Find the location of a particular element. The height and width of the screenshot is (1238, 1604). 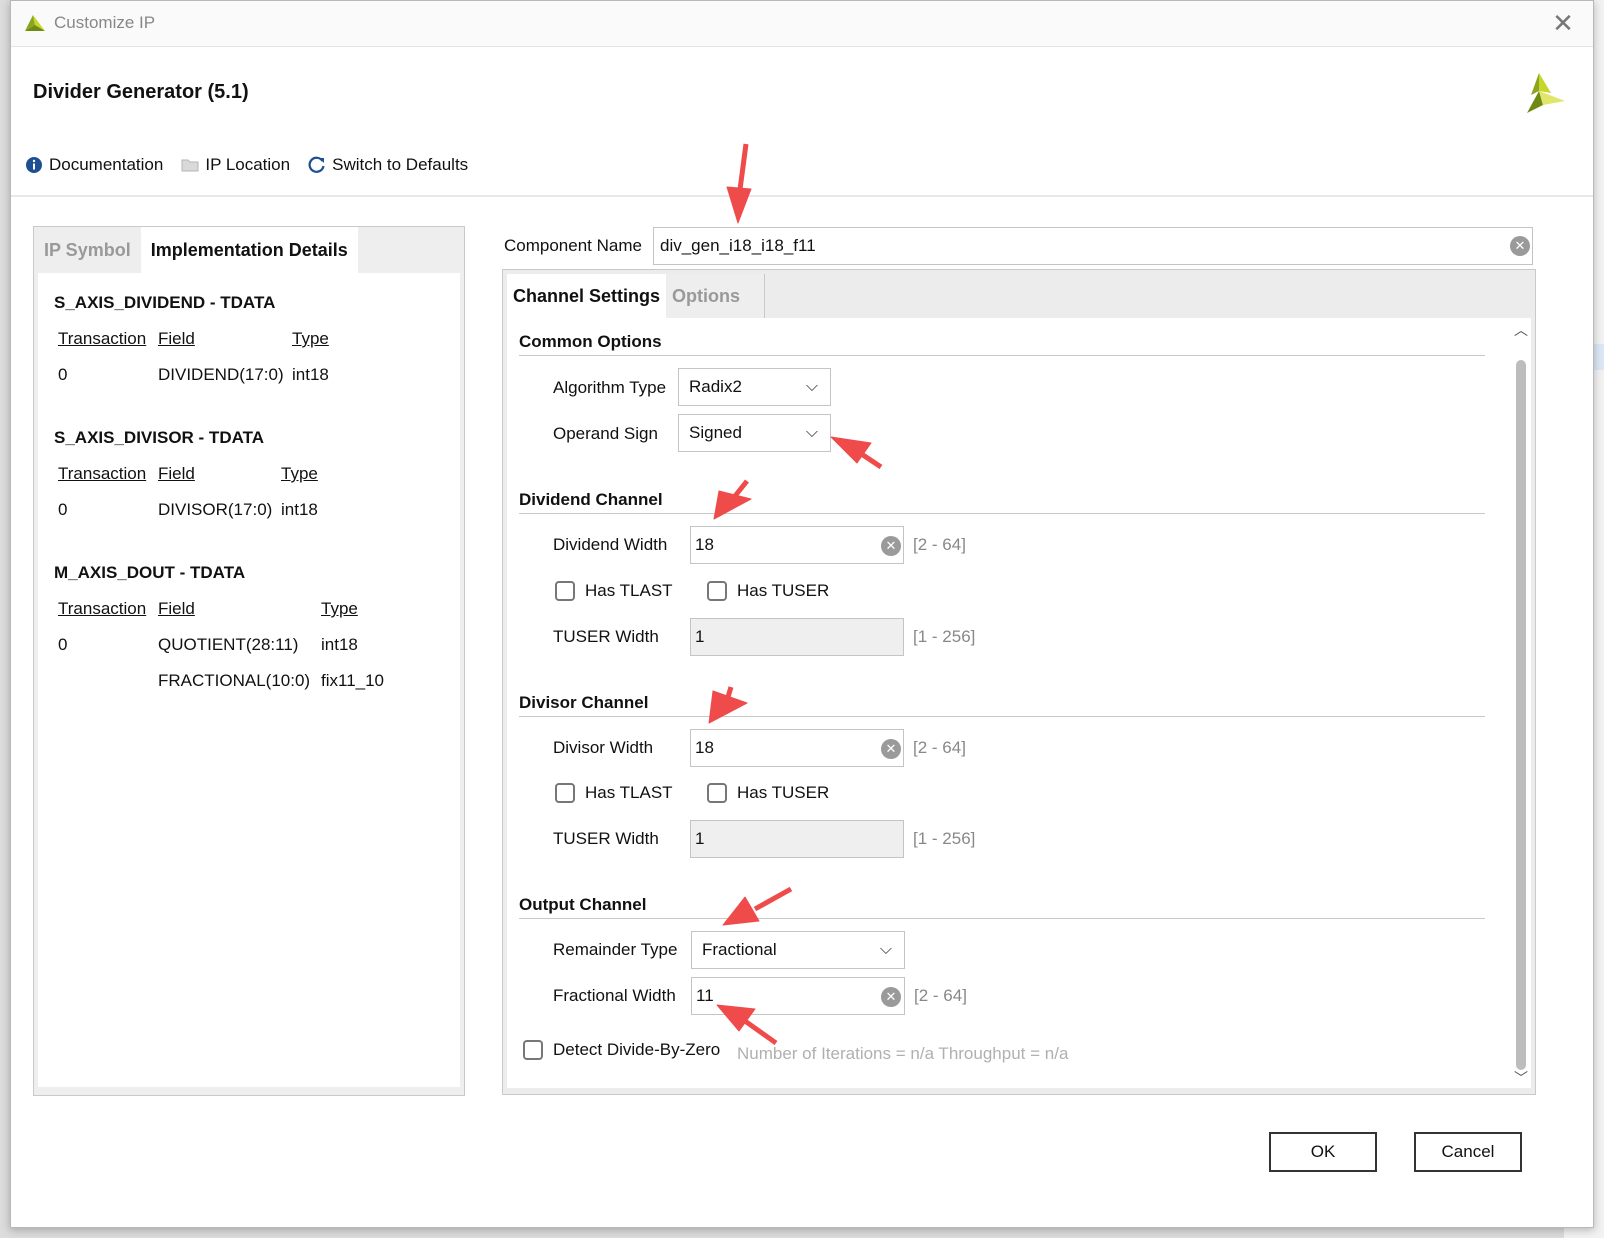

left-tabs: IP Symbol Implementation Details is located at coordinates (196, 250).